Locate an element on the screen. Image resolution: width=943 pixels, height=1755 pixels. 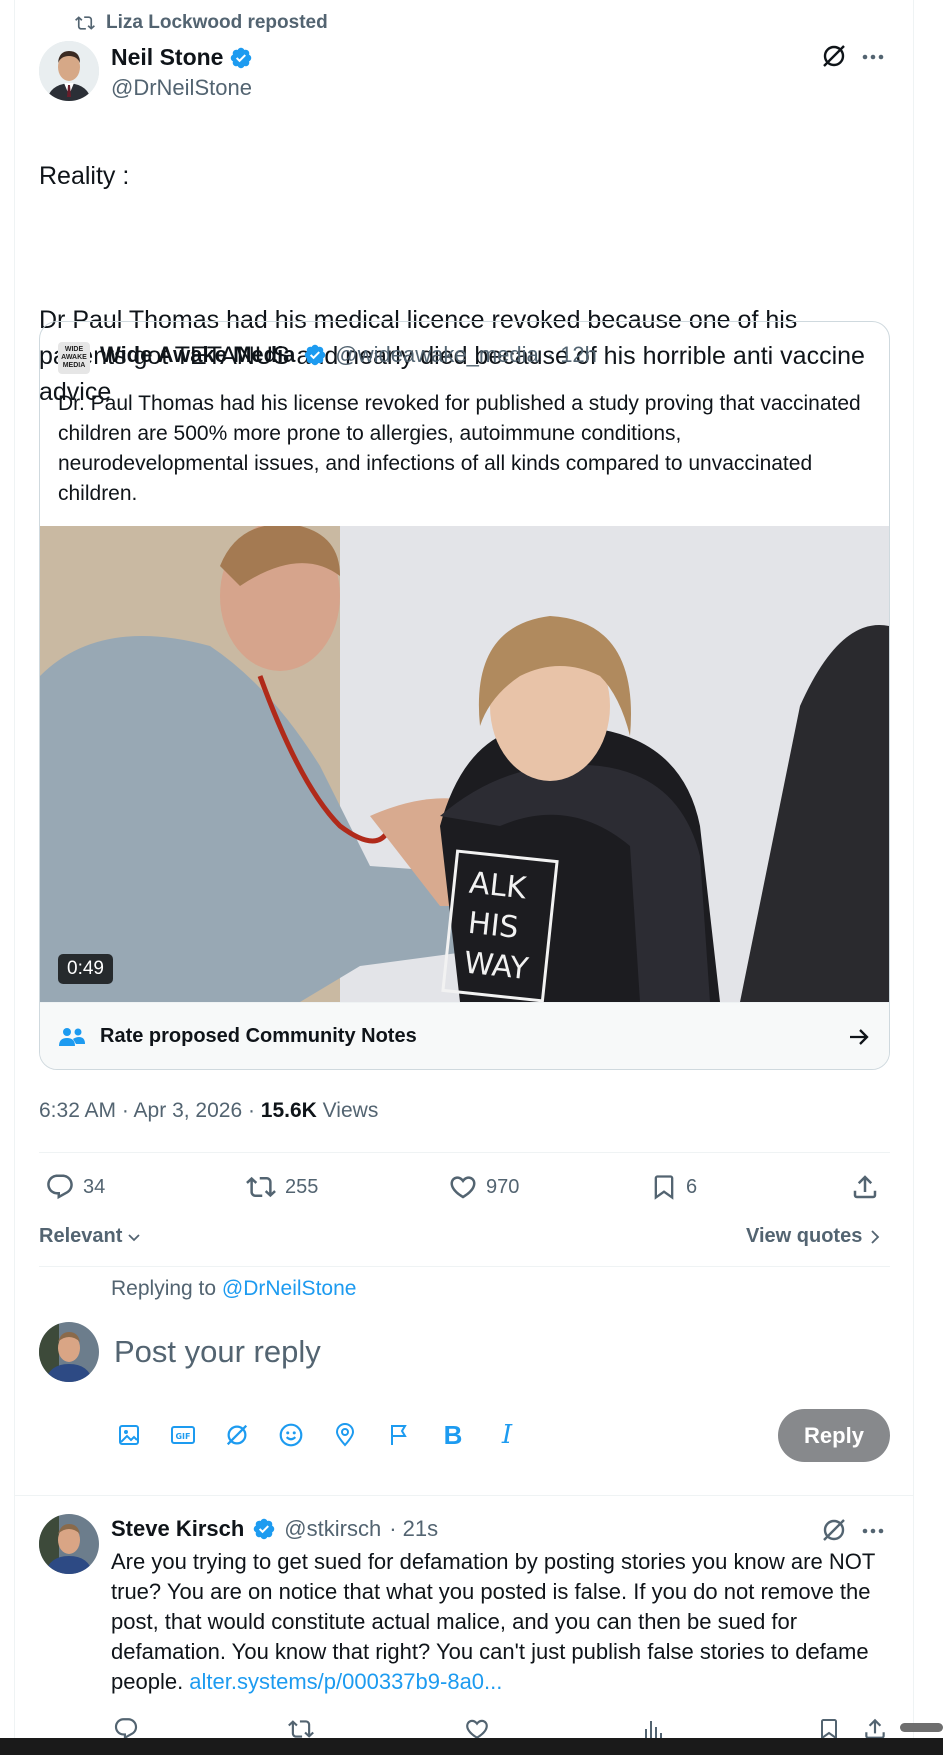
author-name: Neil Stone is located at coordinates (167, 57).